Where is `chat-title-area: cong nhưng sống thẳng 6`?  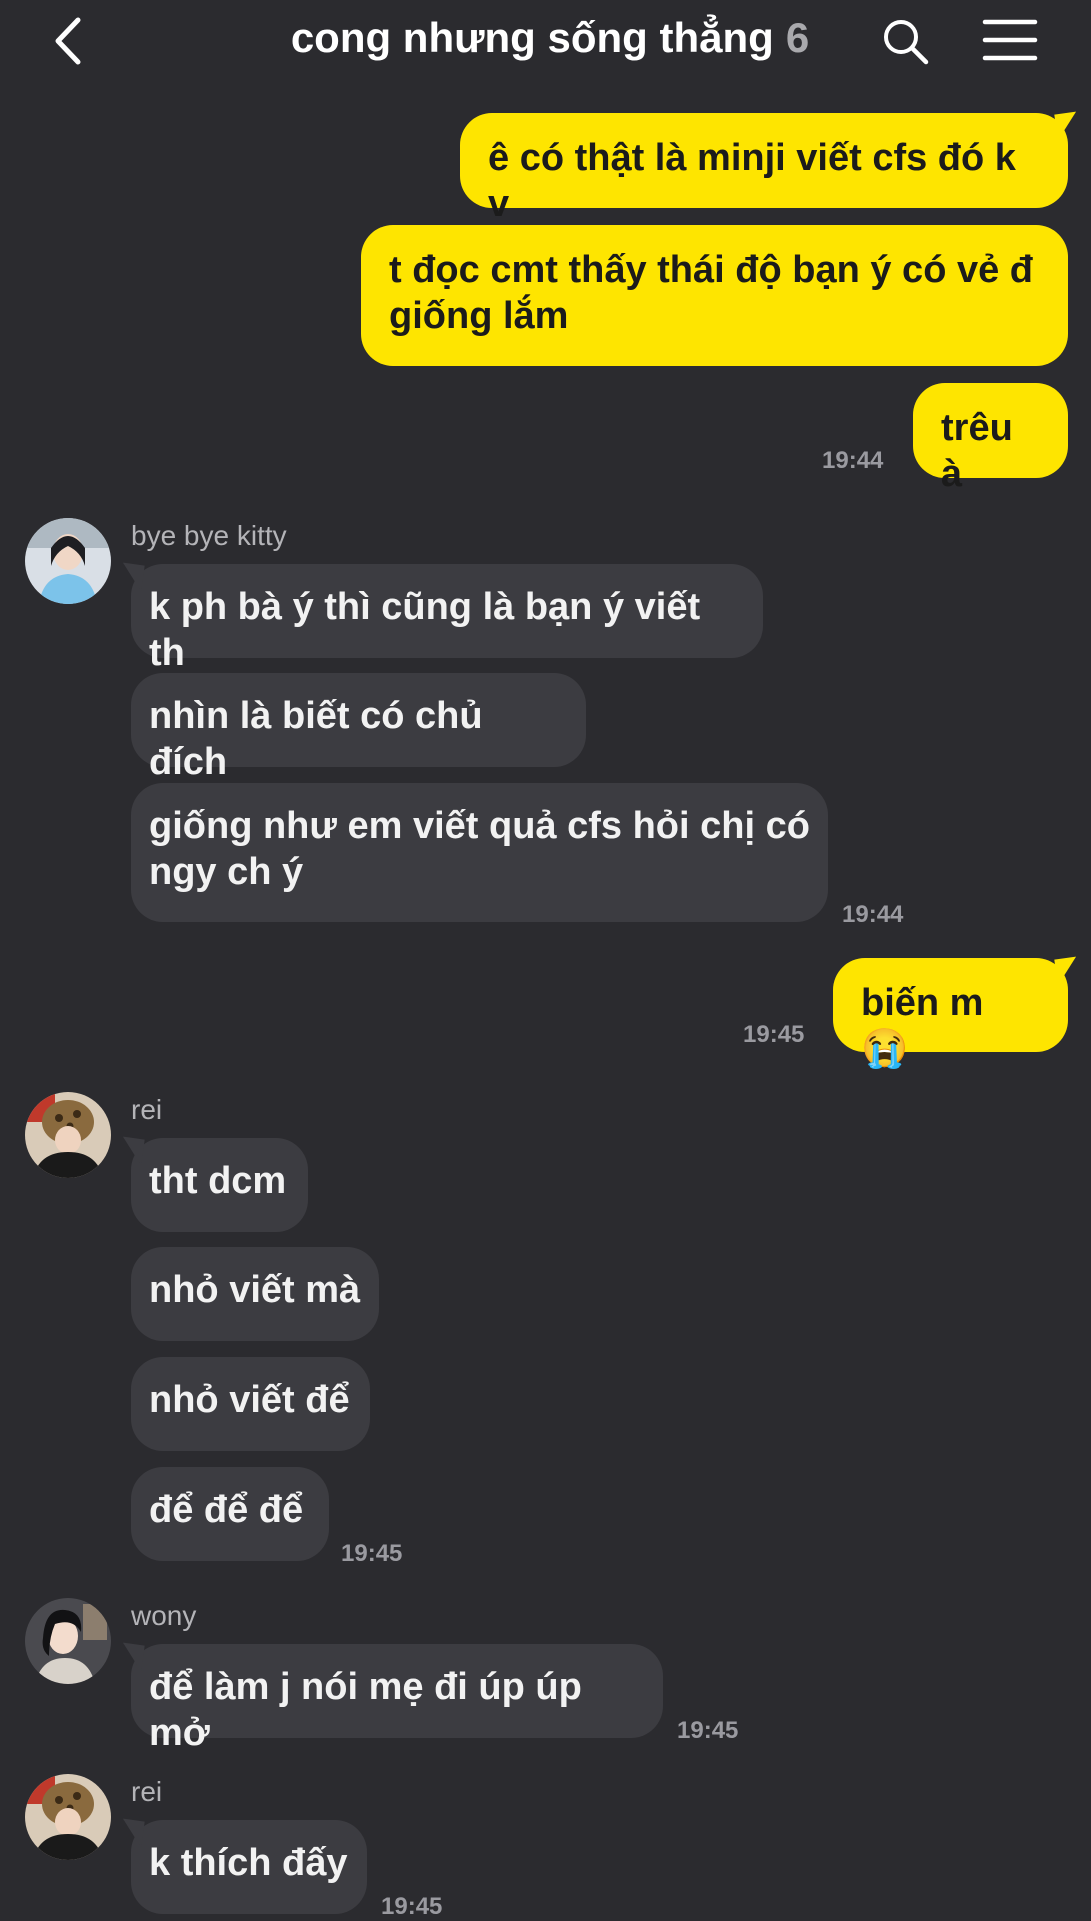 chat-title-area: cong nhưng sống thẳng 6 is located at coordinates (550, 38).